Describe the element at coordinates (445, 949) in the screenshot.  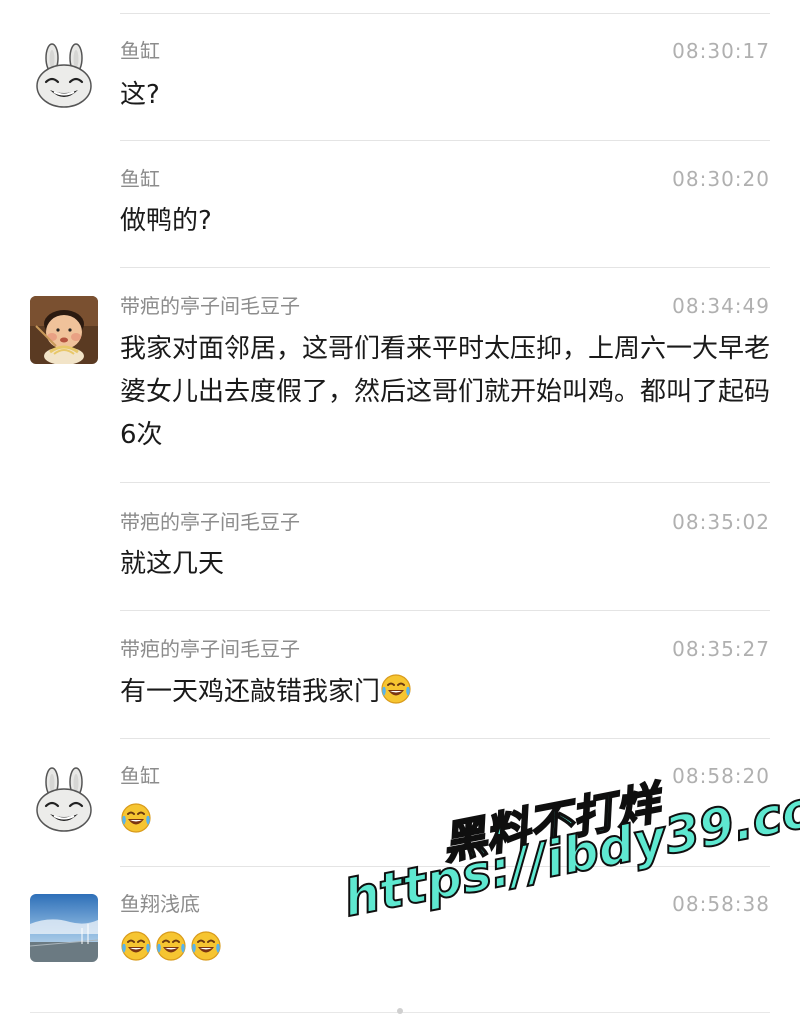
I see `message-emoji-only` at that location.